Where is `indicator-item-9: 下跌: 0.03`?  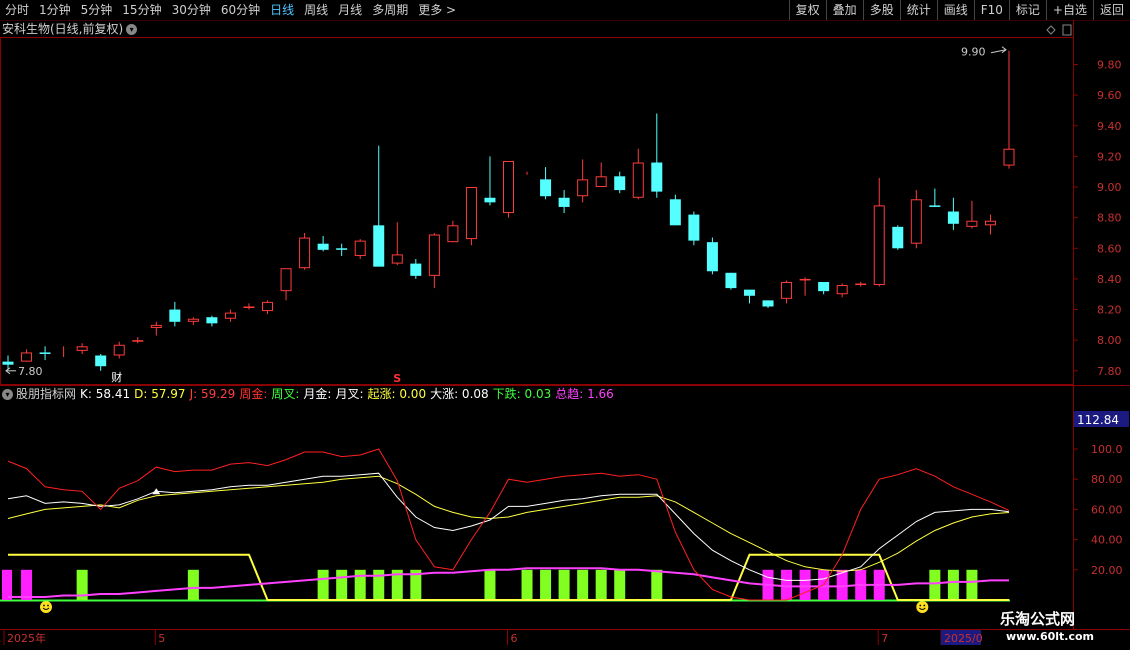 indicator-item-9: 下跌: 0.03 is located at coordinates (522, 394).